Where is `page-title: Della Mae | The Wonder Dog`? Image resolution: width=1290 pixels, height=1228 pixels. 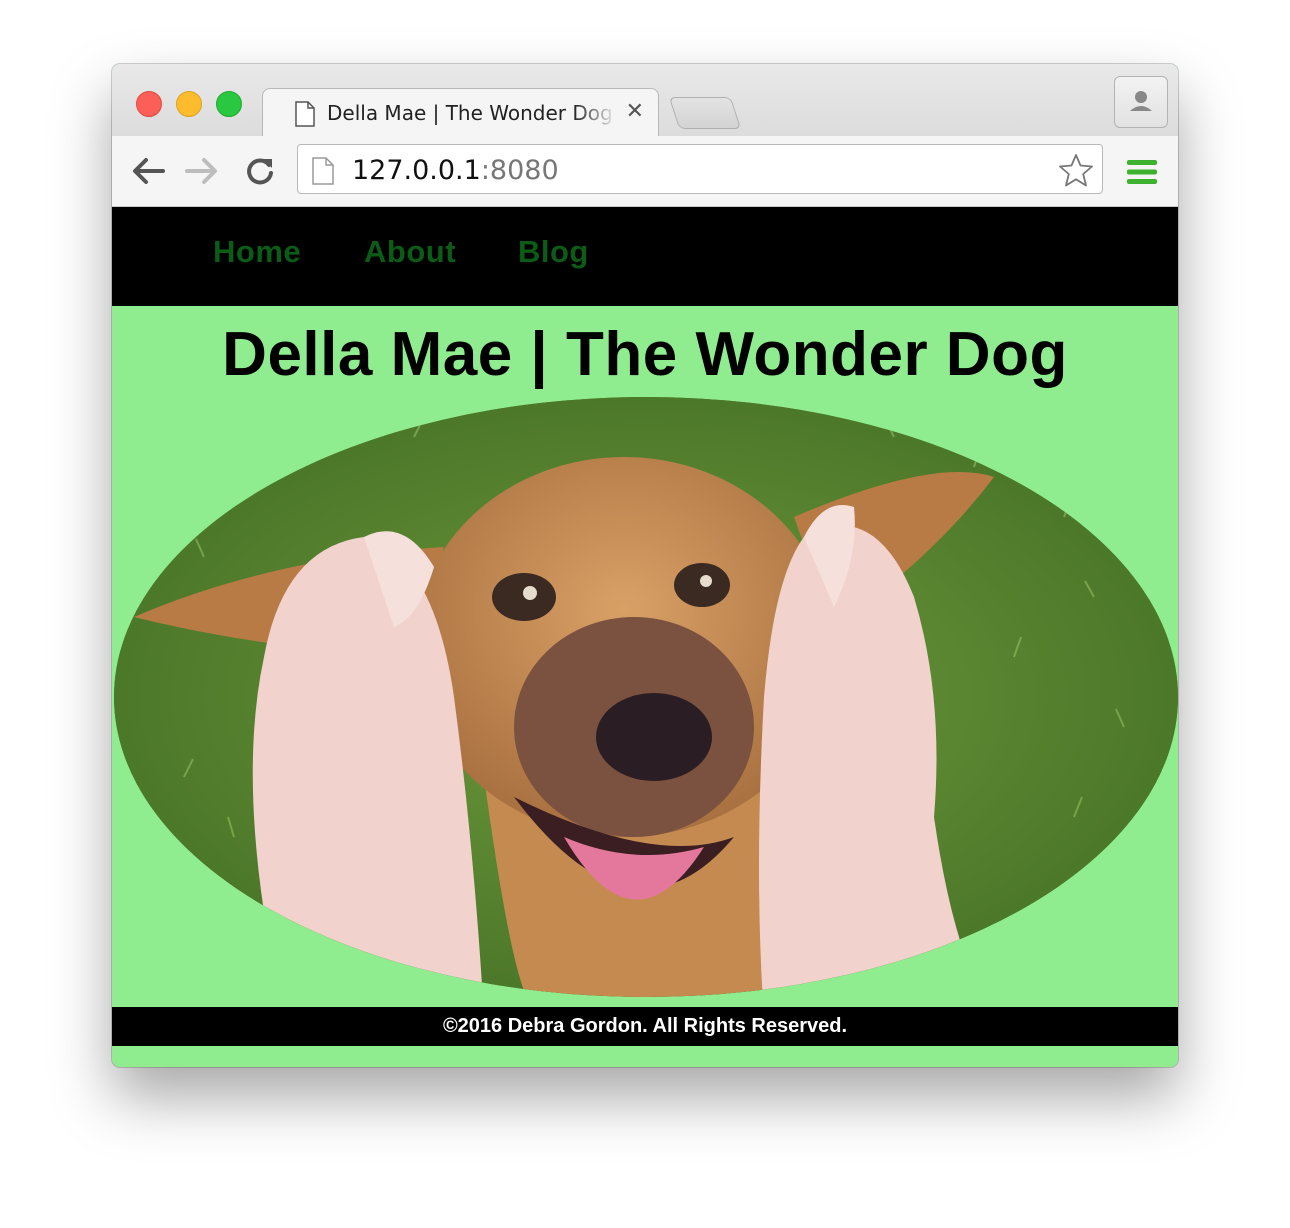
page-title: Della Mae | The Wonder Dog is located at coordinates (645, 354).